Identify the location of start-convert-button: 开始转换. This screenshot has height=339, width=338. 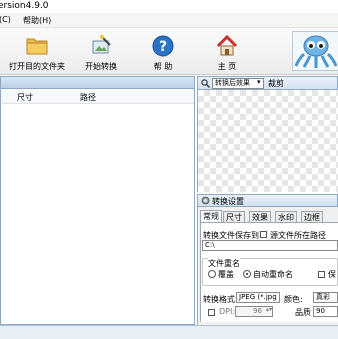
(101, 51).